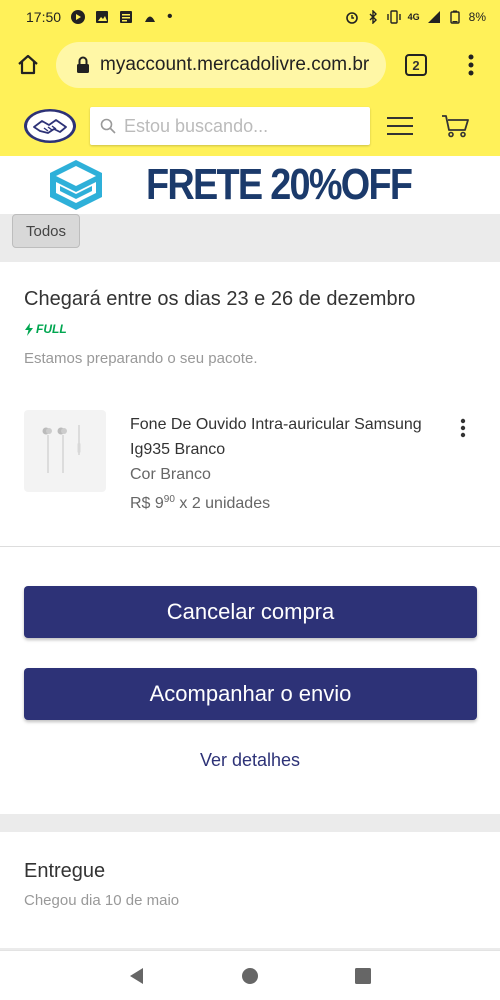 The height and width of the screenshot is (1000, 500). I want to click on tab-count: 2, so click(416, 65).